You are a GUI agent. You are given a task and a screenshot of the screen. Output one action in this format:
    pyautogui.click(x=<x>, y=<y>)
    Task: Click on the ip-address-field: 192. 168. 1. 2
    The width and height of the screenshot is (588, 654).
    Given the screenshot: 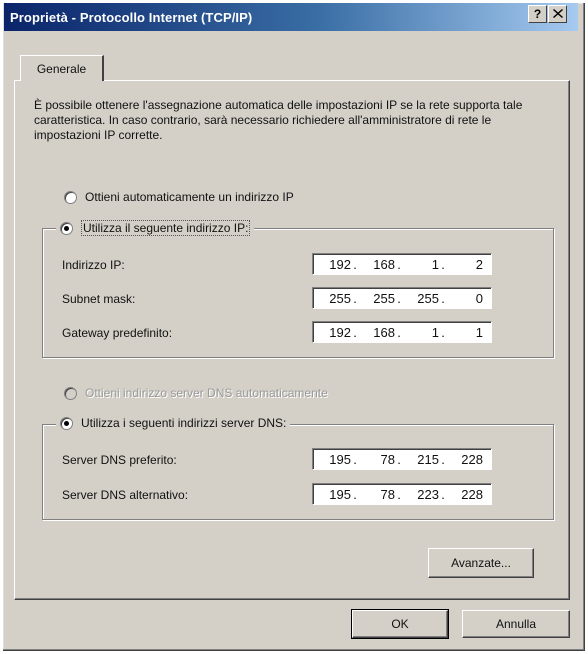 What is the action you would take?
    pyautogui.click(x=402, y=264)
    